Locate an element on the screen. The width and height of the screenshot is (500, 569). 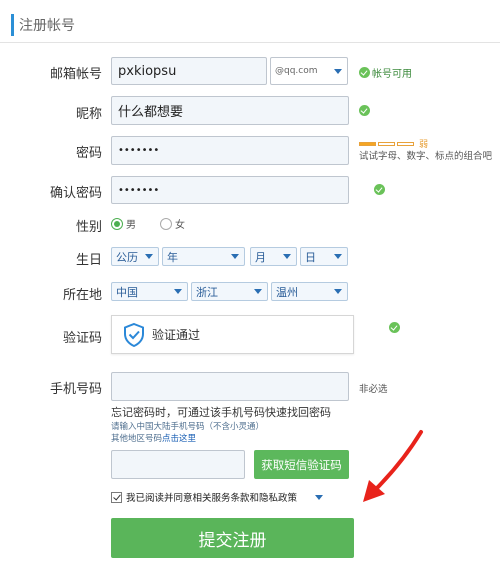
password-value: ••••••• is located at coordinates (139, 150).